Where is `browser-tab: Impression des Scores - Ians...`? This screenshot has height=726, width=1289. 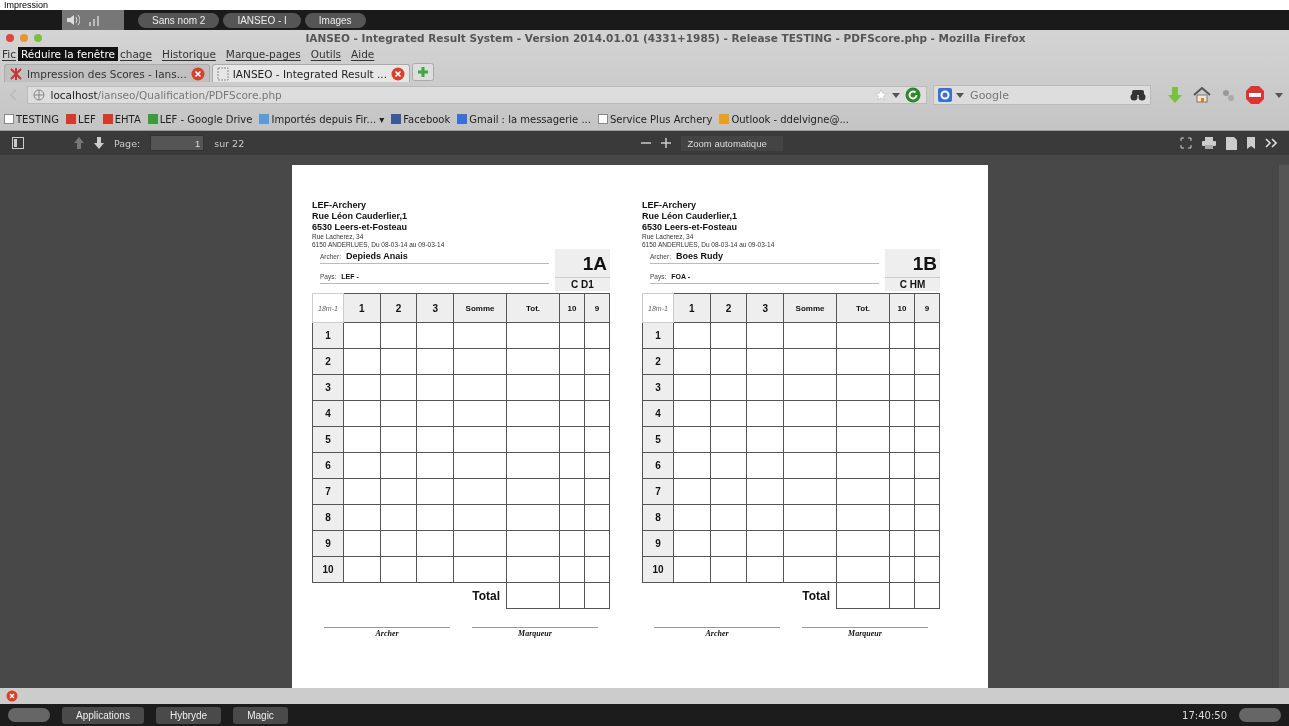 browser-tab: Impression des Scores - Ians... is located at coordinates (107, 73).